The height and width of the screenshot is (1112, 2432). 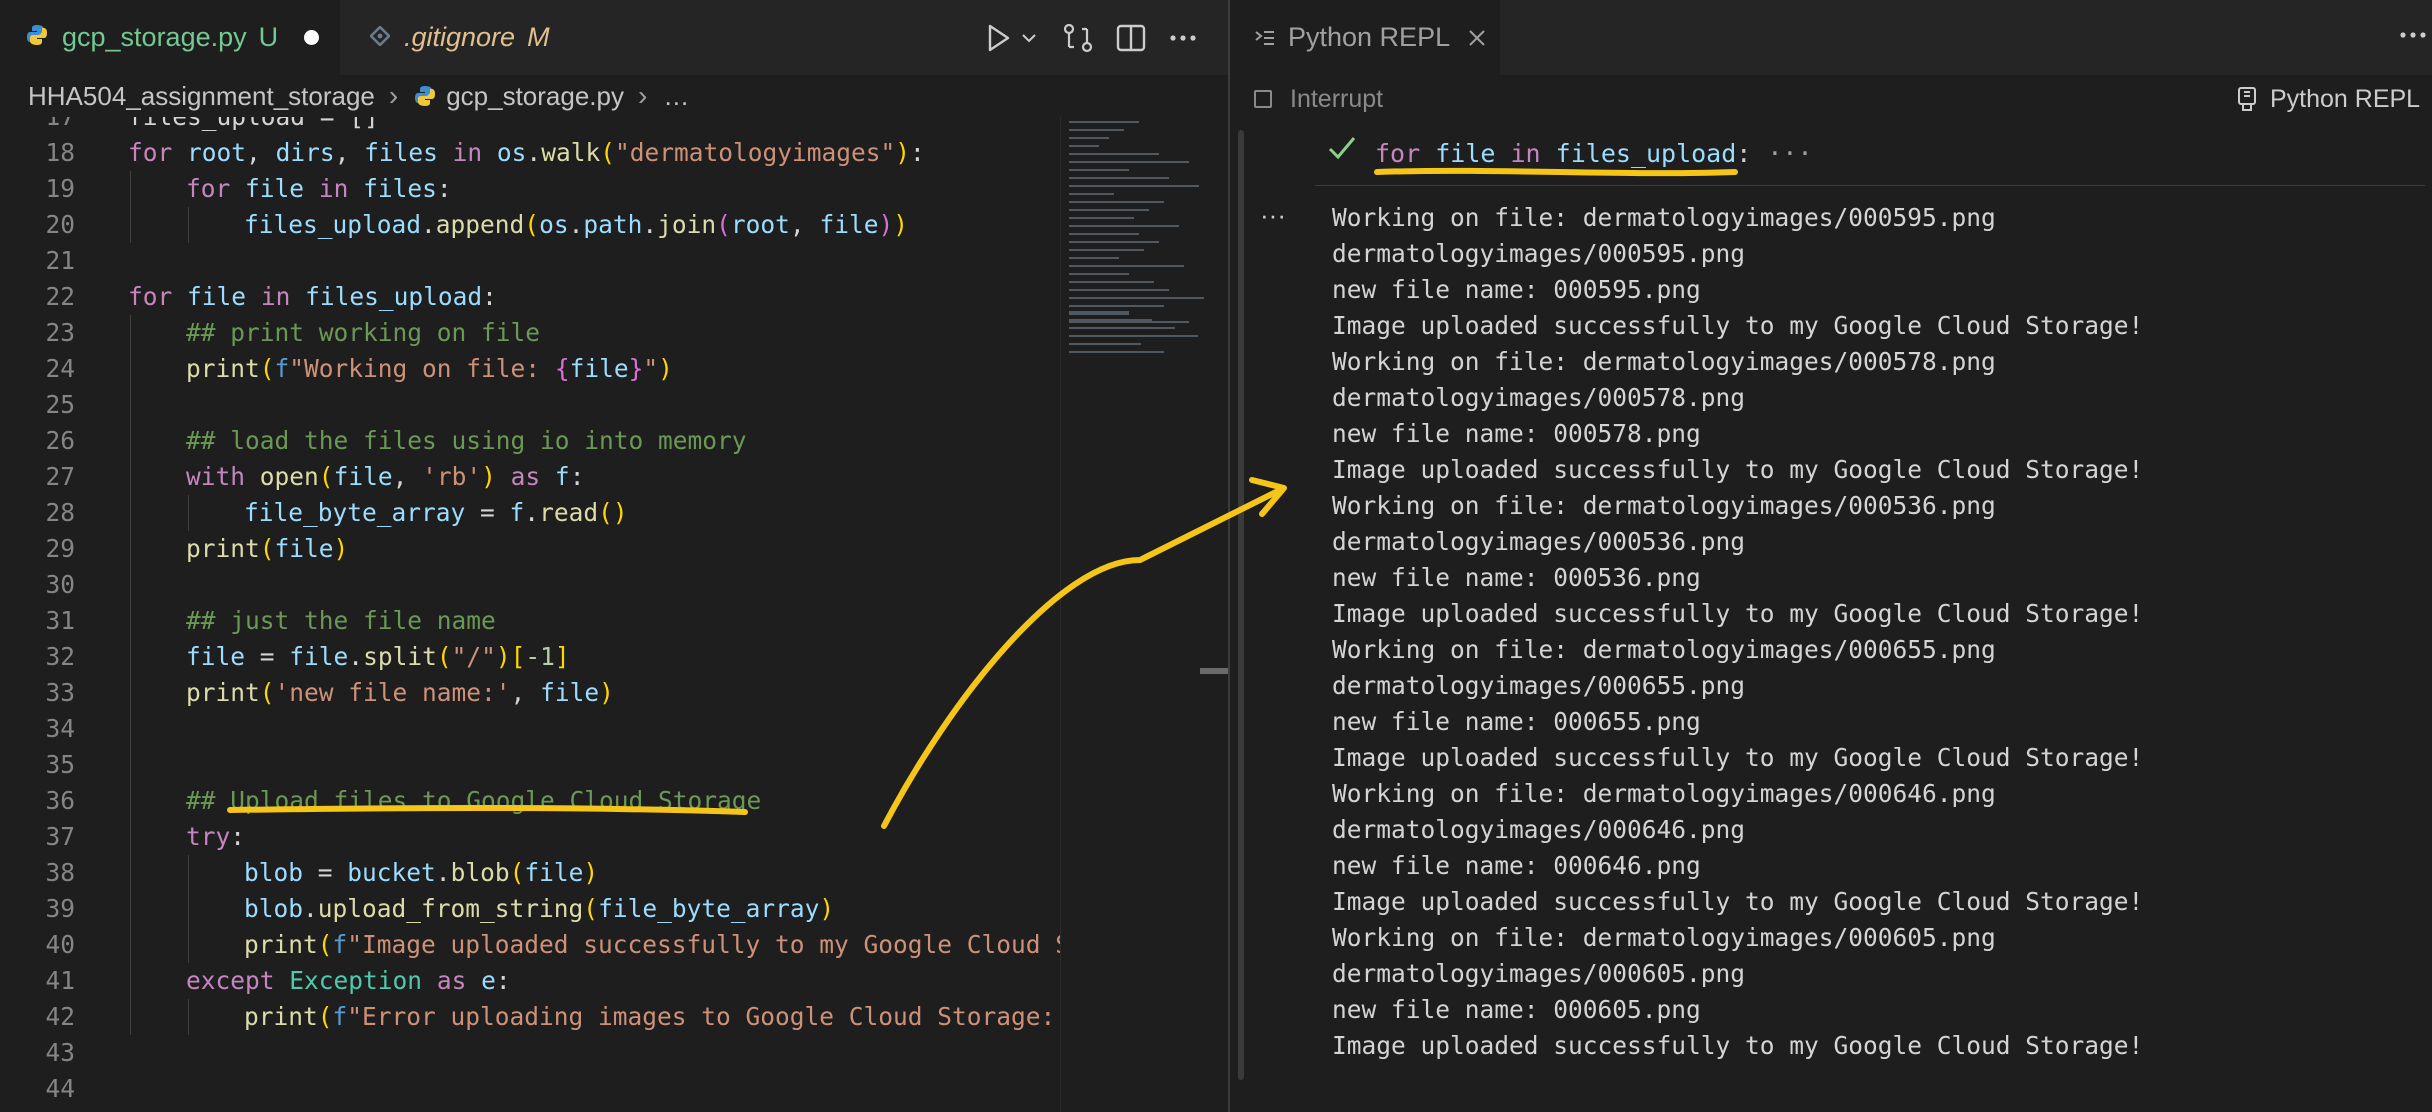 What do you see at coordinates (37, 126) in the screenshot?
I see `line-number: 17` at bounding box center [37, 126].